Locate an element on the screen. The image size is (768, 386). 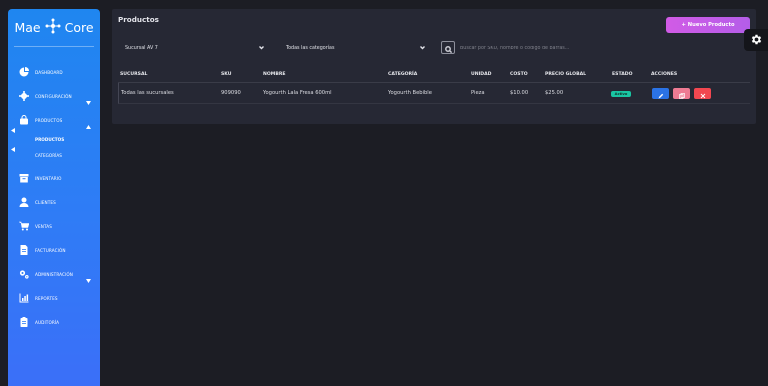
search-button is located at coordinates (448, 47).